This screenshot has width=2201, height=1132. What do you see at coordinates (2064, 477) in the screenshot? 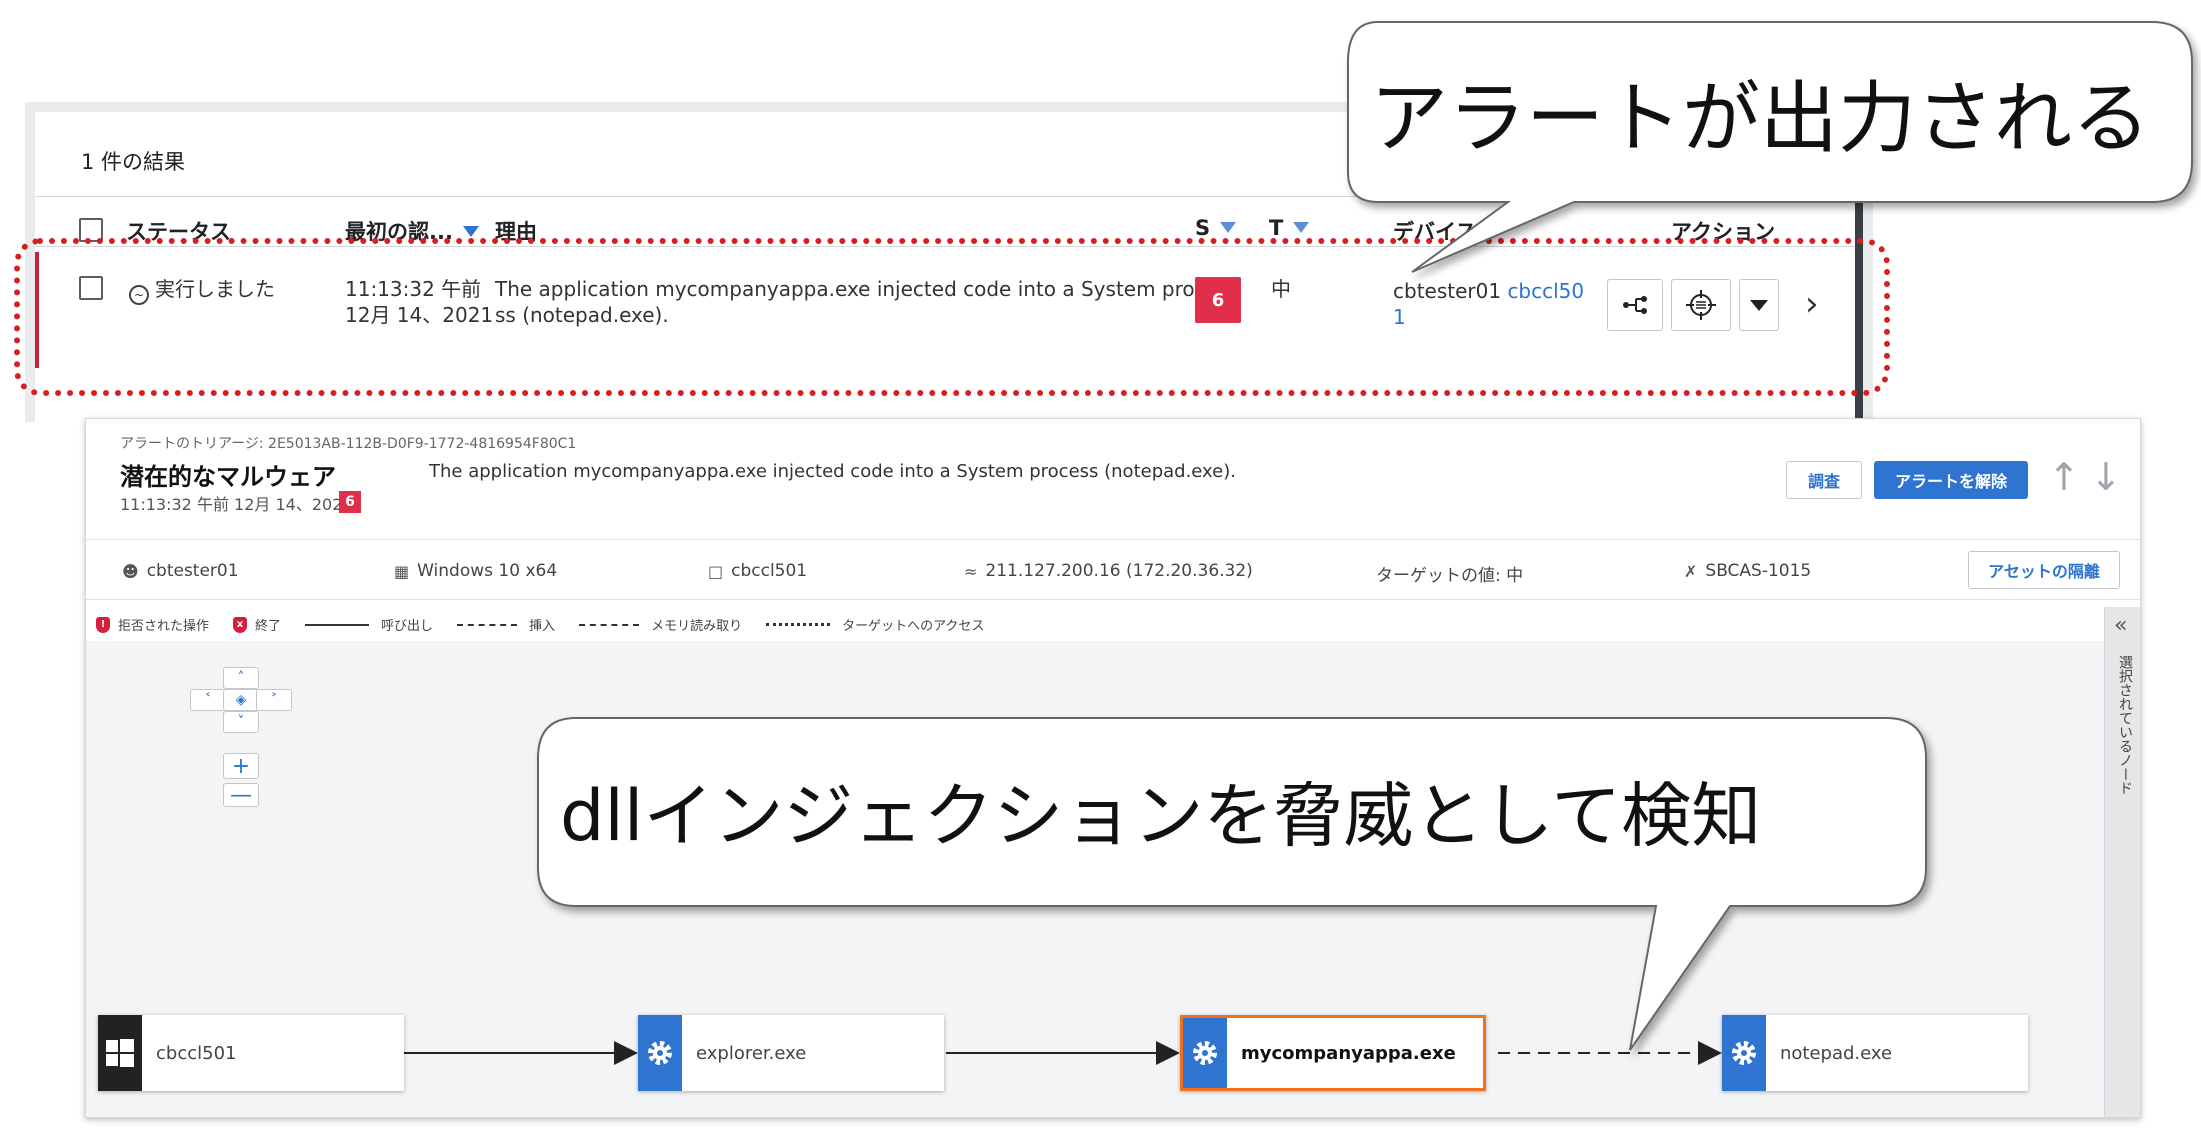
I see `previous-arrow-icon: ↑` at bounding box center [2064, 477].